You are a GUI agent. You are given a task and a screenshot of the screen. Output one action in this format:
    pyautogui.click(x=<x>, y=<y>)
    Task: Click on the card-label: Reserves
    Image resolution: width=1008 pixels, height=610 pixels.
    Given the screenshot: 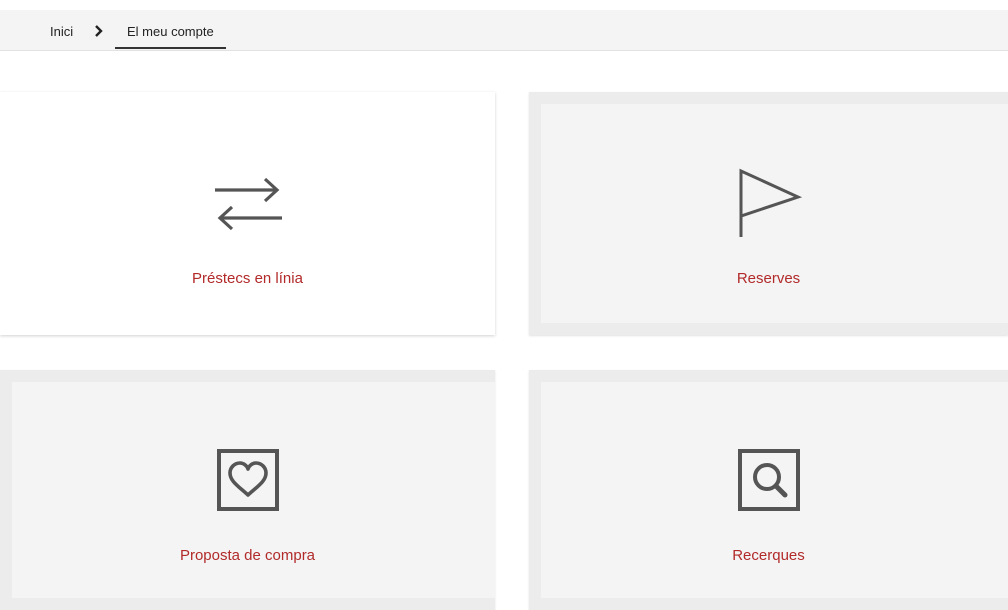 What is the action you would take?
    pyautogui.click(x=768, y=278)
    